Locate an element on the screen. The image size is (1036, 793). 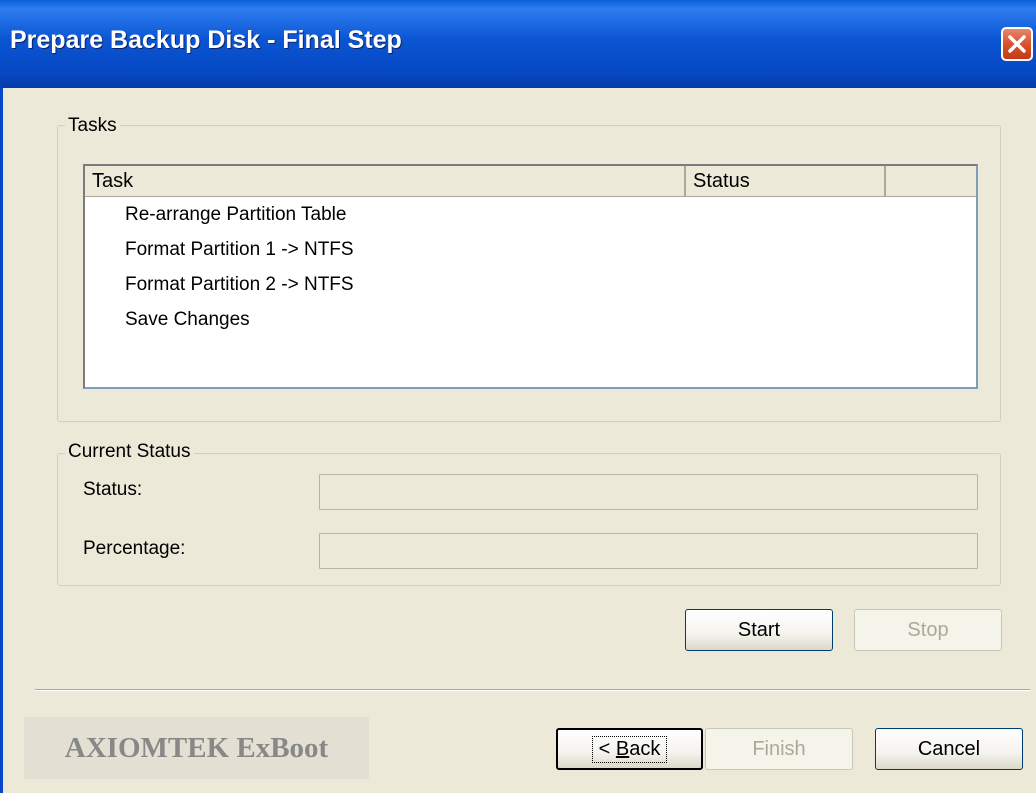
list-item: Save Changes is located at coordinates (187, 320).